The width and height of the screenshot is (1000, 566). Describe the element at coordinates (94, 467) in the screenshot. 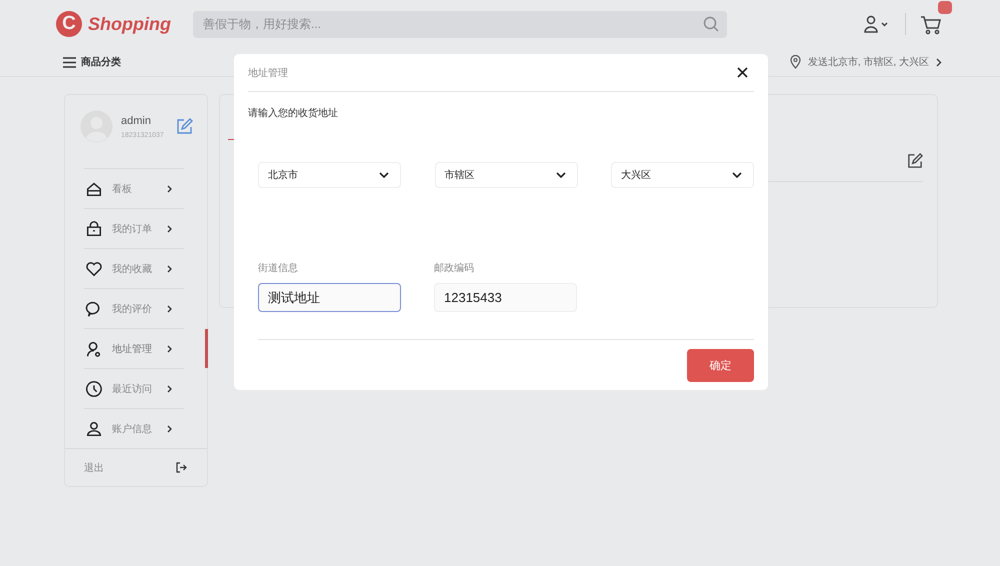

I see `logout-link: 退出` at that location.